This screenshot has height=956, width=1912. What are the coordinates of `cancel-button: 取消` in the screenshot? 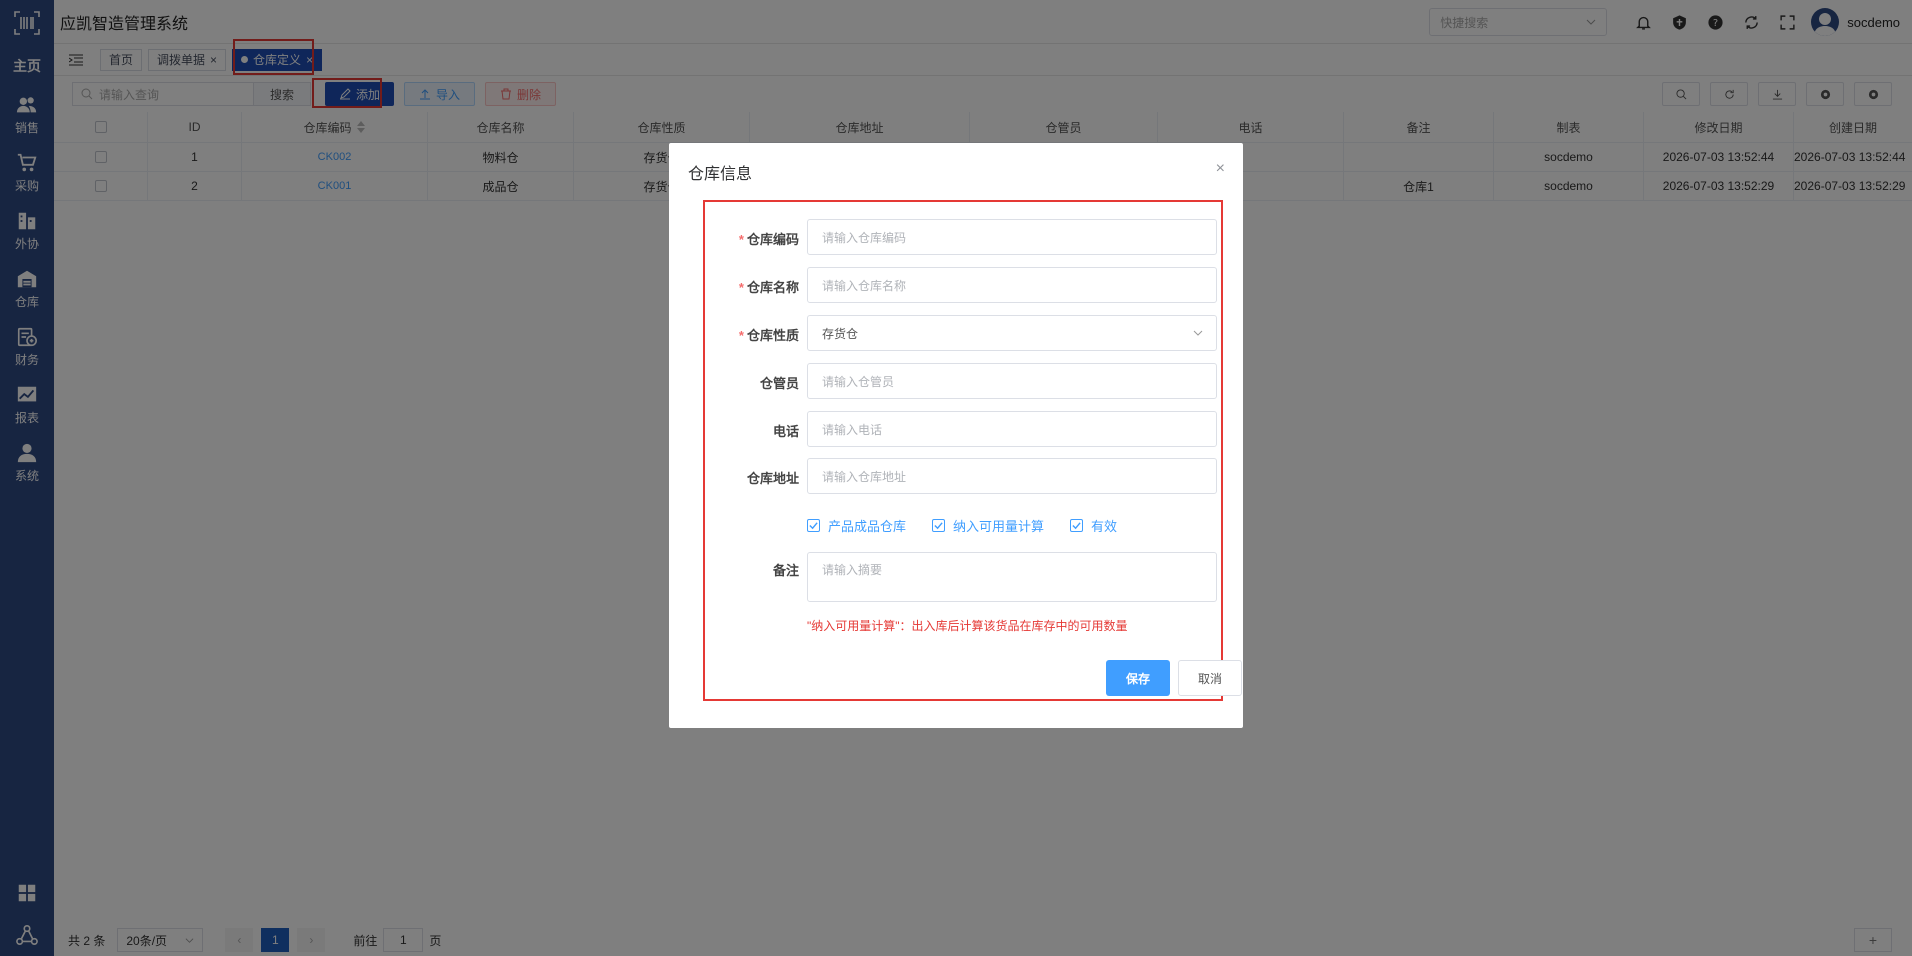 It's located at (1210, 678).